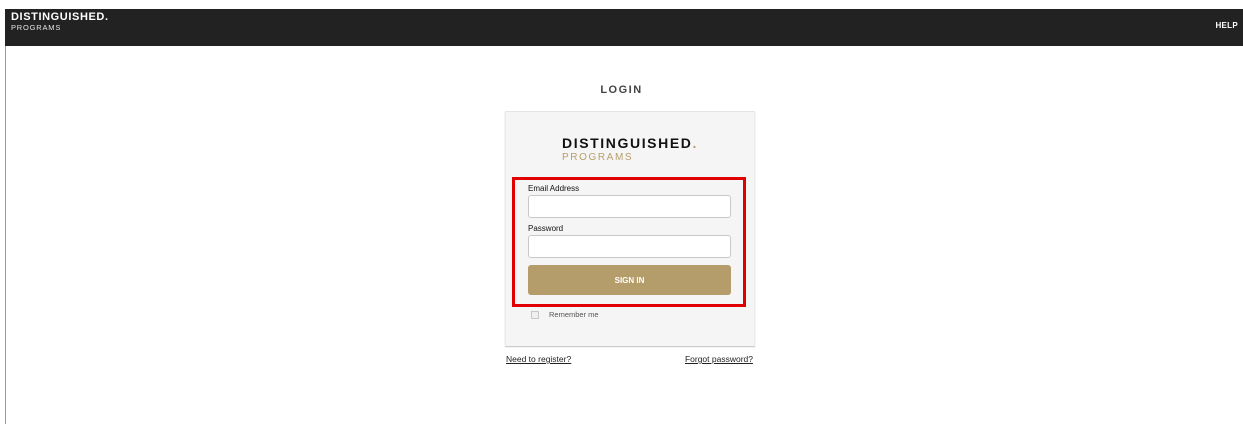 The image size is (1243, 424). Describe the element at coordinates (5, 235) in the screenshot. I see `left-divider` at that location.